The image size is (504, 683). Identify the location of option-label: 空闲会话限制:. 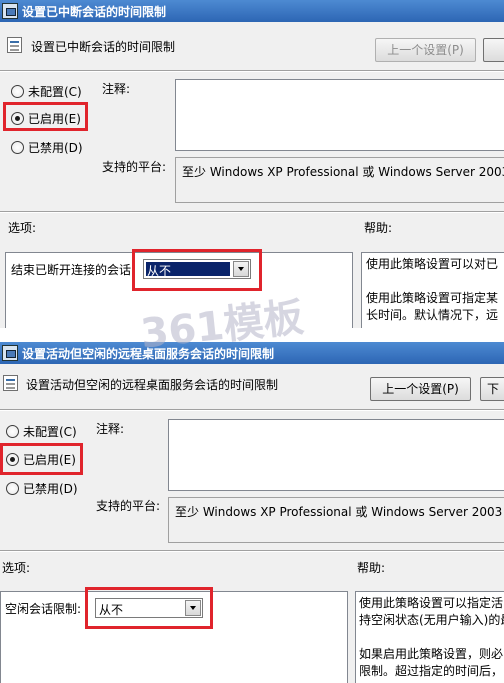
(43, 609).